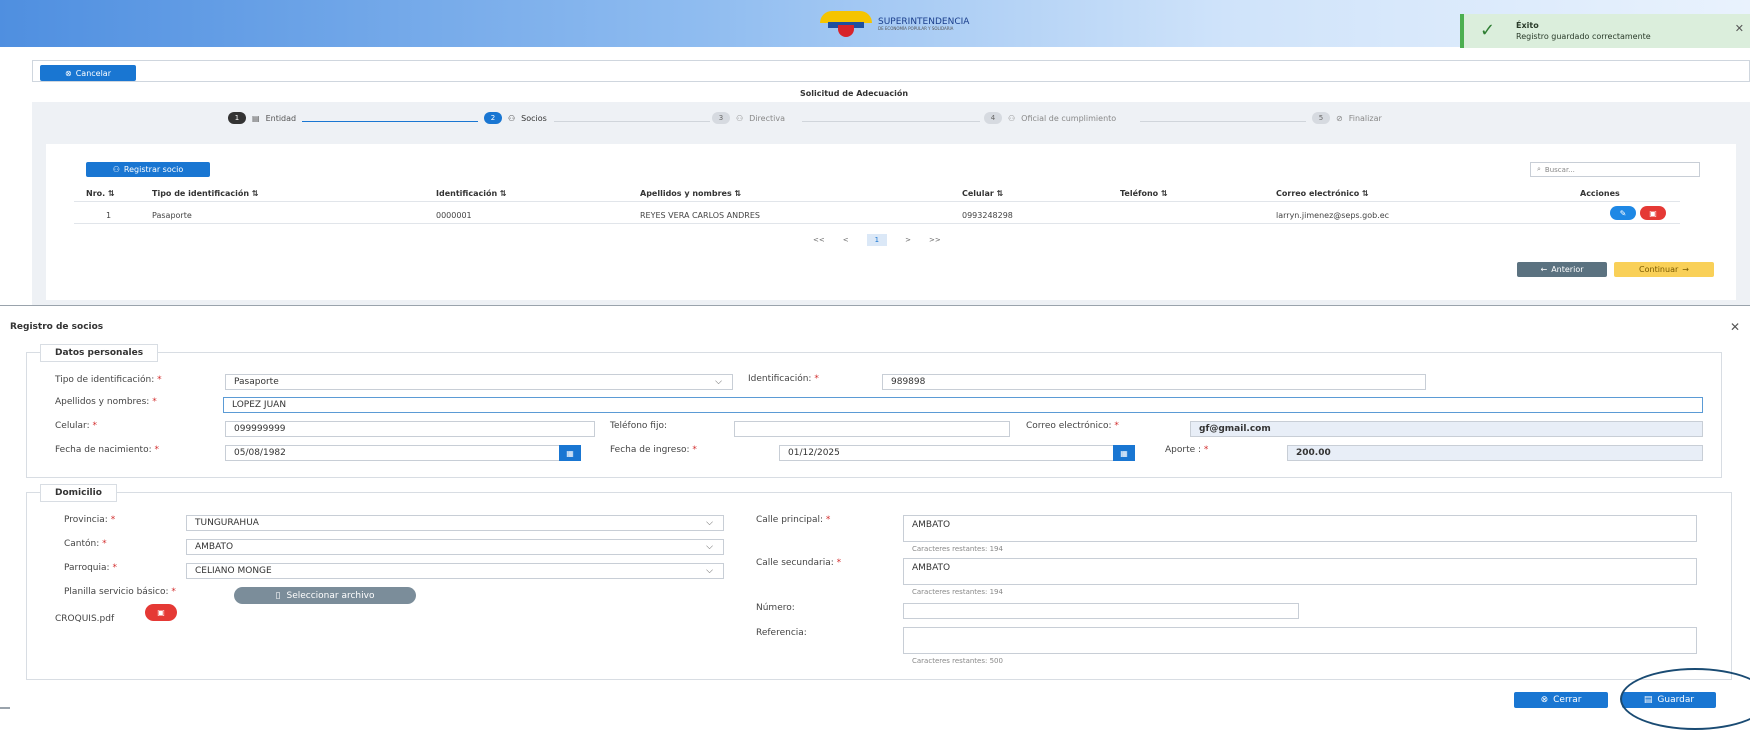 This screenshot has height=730, width=1750. Describe the element at coordinates (262, 118) in the screenshot. I see `step-entidad: 1 ▤ Entidad` at that location.